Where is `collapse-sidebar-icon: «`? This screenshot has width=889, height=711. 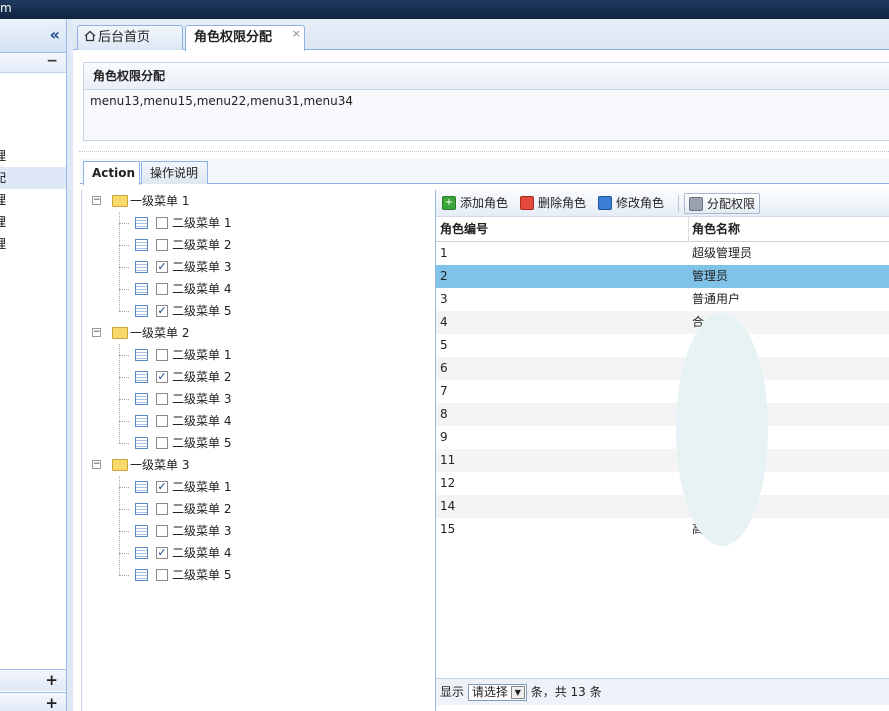 collapse-sidebar-icon: « is located at coordinates (55, 35).